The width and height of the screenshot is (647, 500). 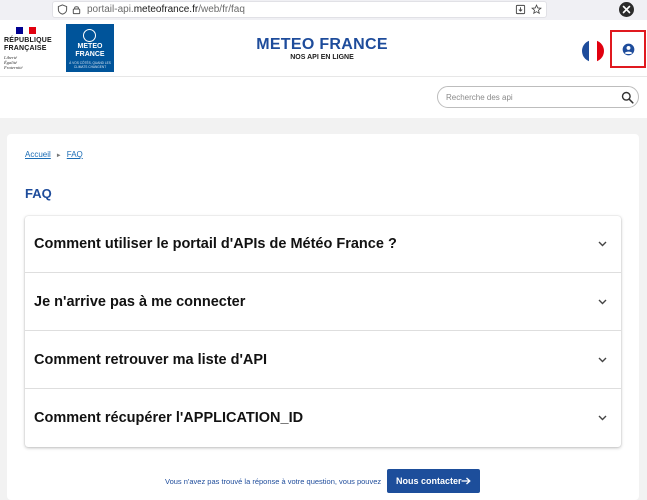 I want to click on logo-text-line1: METEO, so click(x=90, y=46).